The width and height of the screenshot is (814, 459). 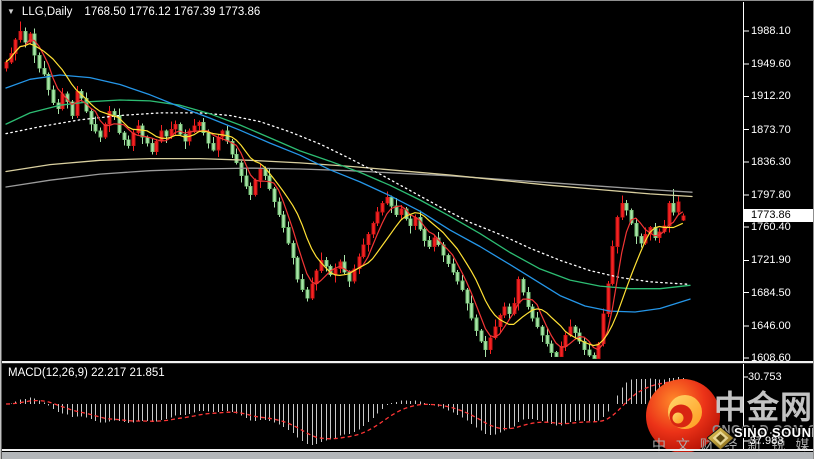 What do you see at coordinates (1, 229) in the screenshot?
I see `window-left-frame-inner` at bounding box center [1, 229].